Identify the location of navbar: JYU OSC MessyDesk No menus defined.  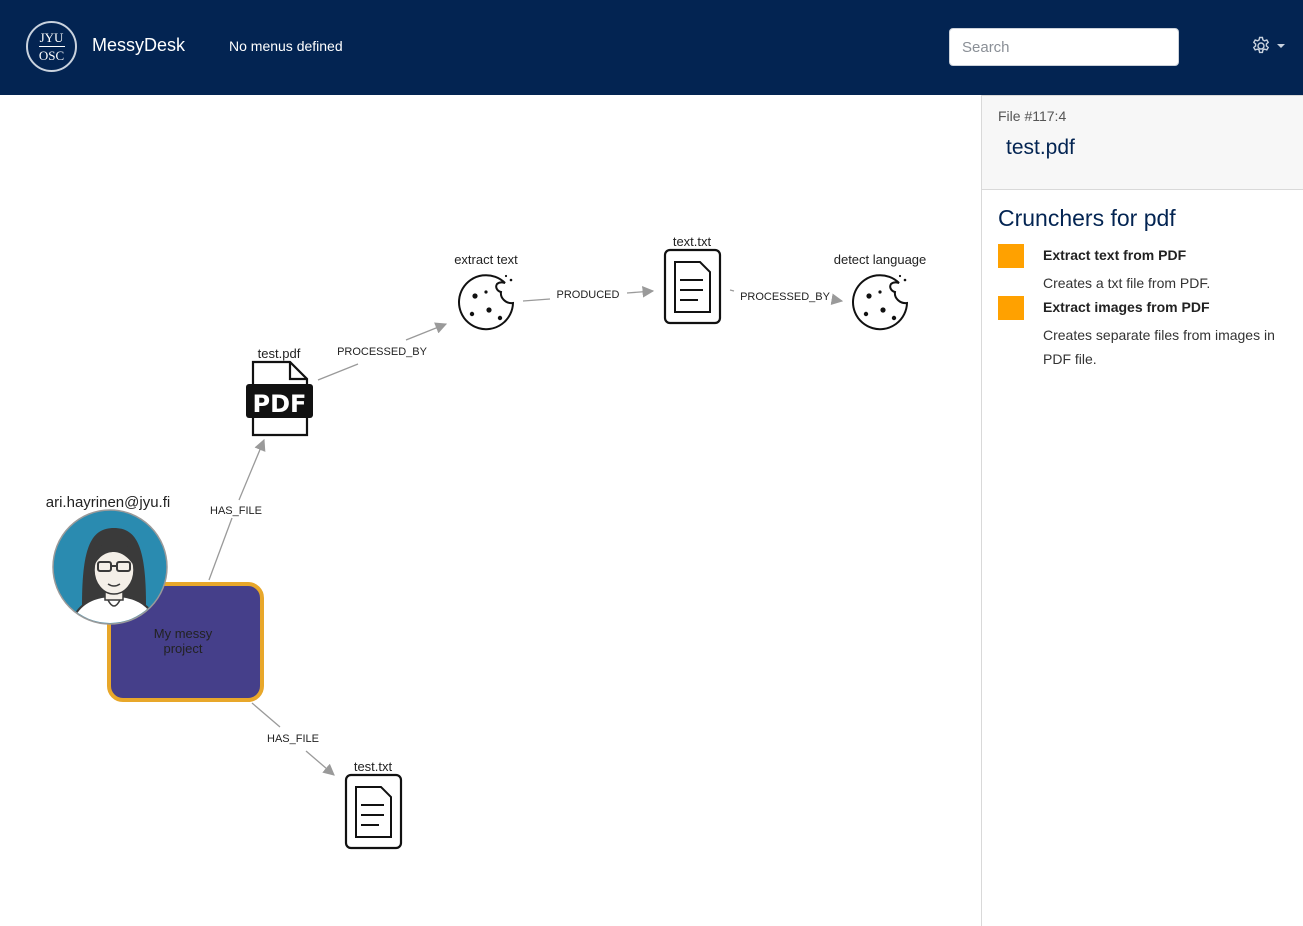
(651, 47).